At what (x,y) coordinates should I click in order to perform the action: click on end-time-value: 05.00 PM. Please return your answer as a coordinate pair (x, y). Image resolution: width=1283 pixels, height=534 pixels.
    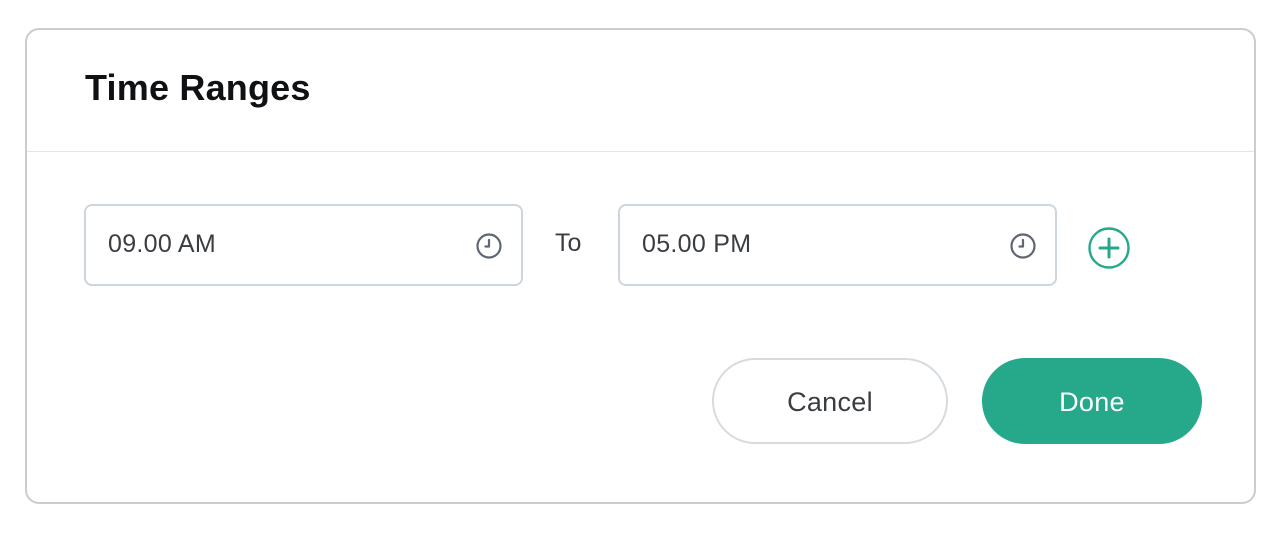
    Looking at the image, I should click on (697, 244).